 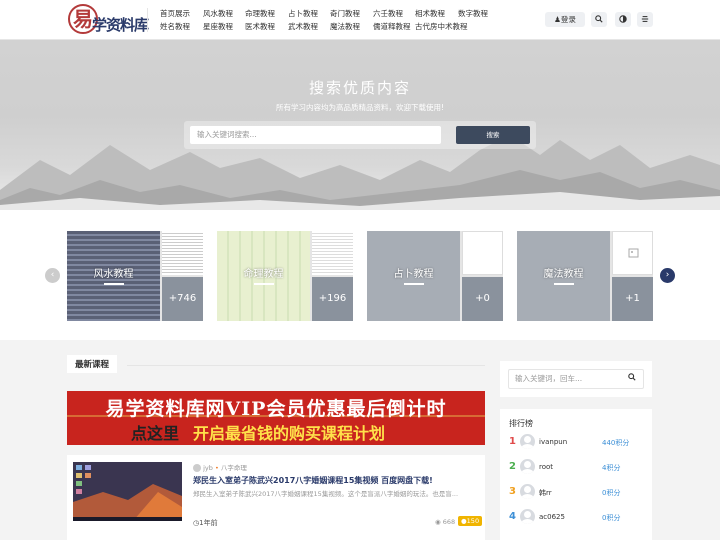 I want to click on post-points-badge: ●150, so click(x=470, y=521).